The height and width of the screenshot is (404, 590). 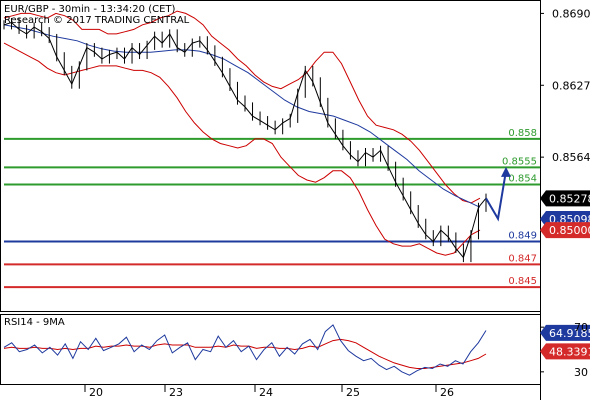 I want to click on level-label-4: 0.847, so click(x=522, y=258).